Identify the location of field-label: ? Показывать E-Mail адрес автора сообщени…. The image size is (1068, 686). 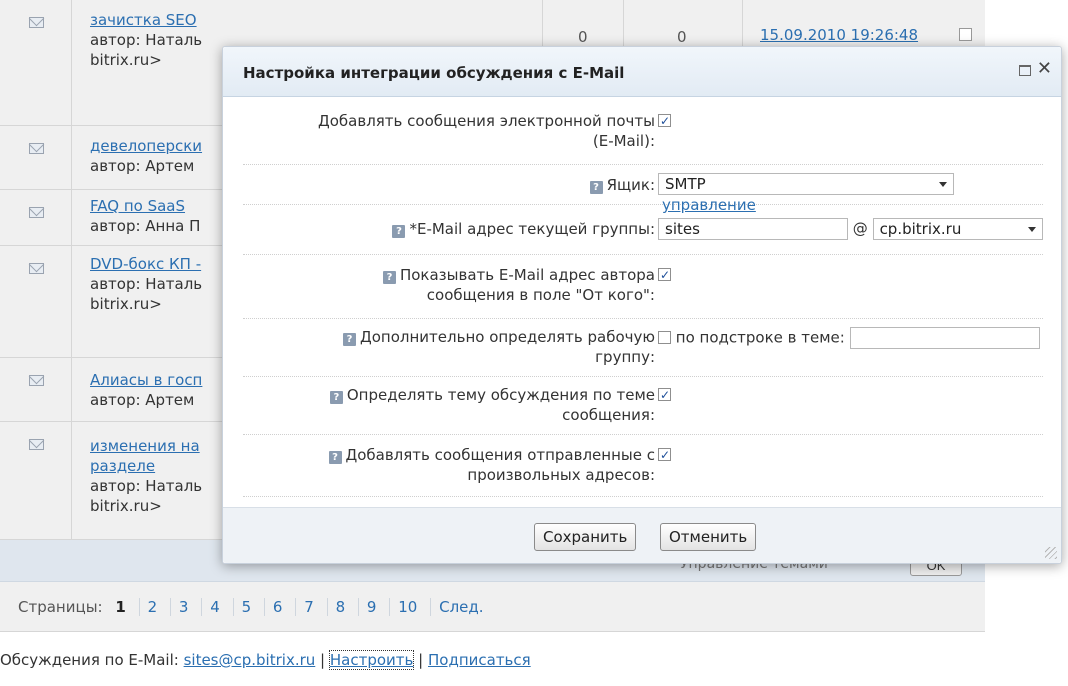
(455, 285).